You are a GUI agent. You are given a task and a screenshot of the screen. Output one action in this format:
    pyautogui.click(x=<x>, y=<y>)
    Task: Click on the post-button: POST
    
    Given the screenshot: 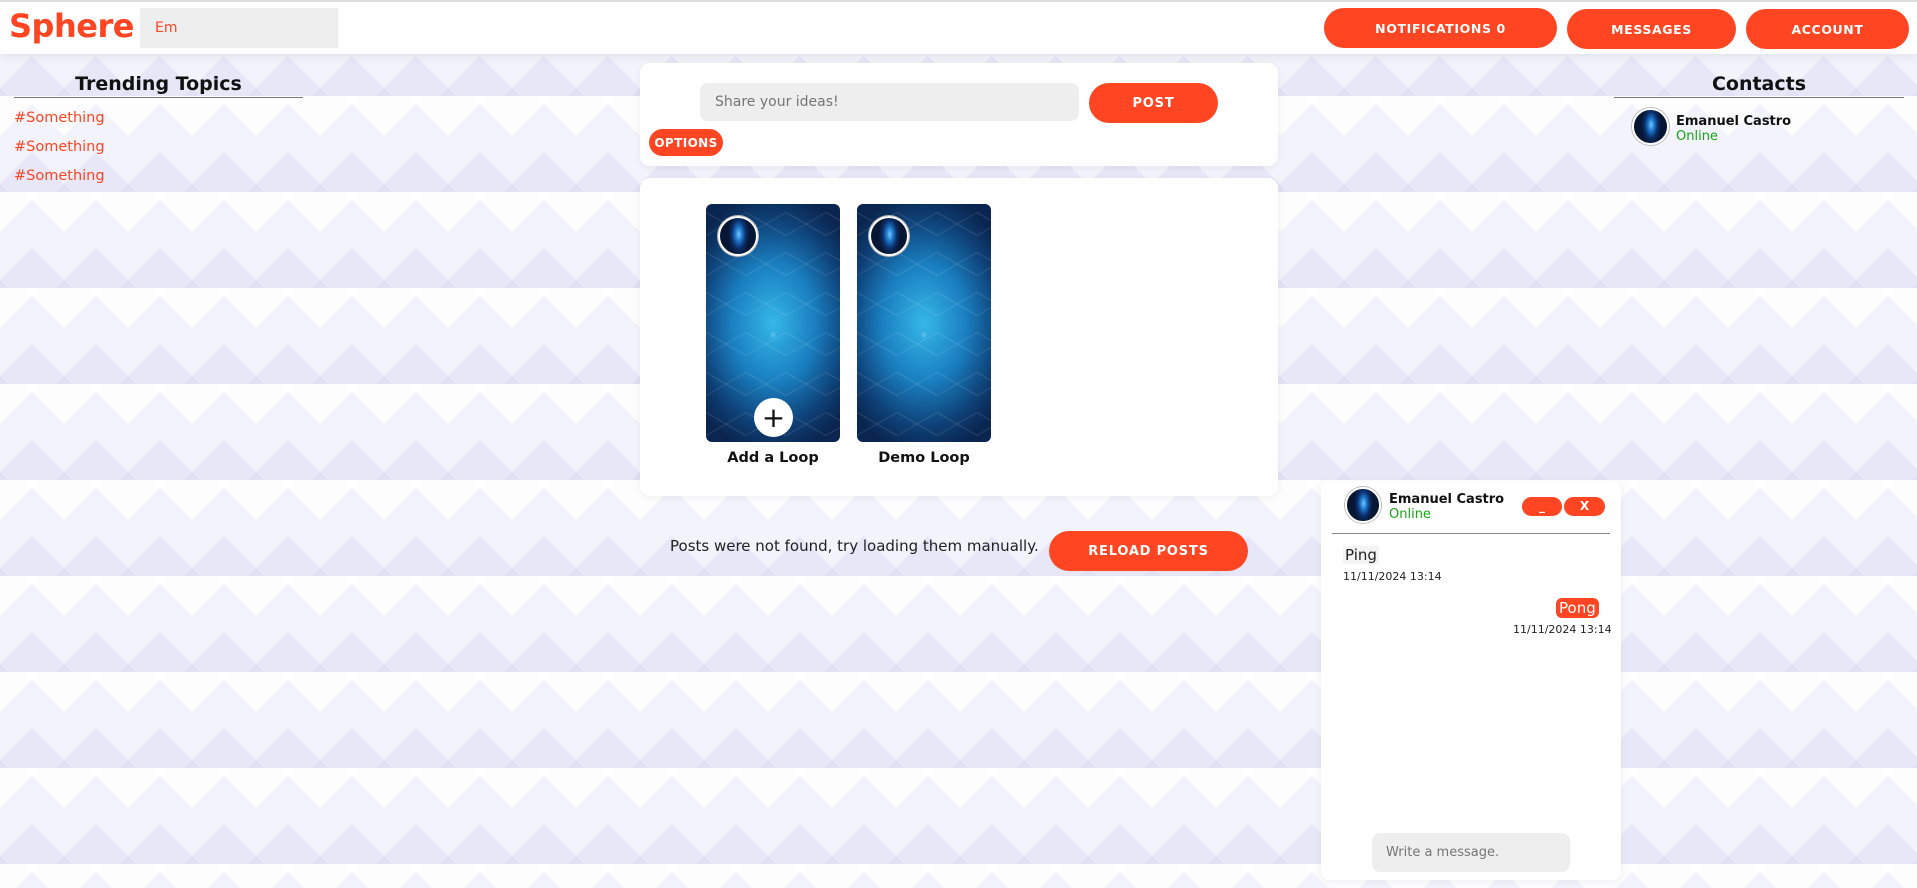 What is the action you would take?
    pyautogui.click(x=1153, y=103)
    